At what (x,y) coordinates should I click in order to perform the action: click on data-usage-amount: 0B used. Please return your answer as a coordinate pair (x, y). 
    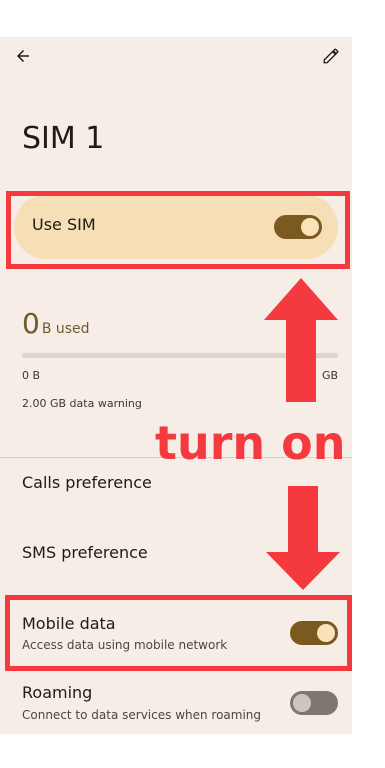
    Looking at the image, I should click on (56, 323).